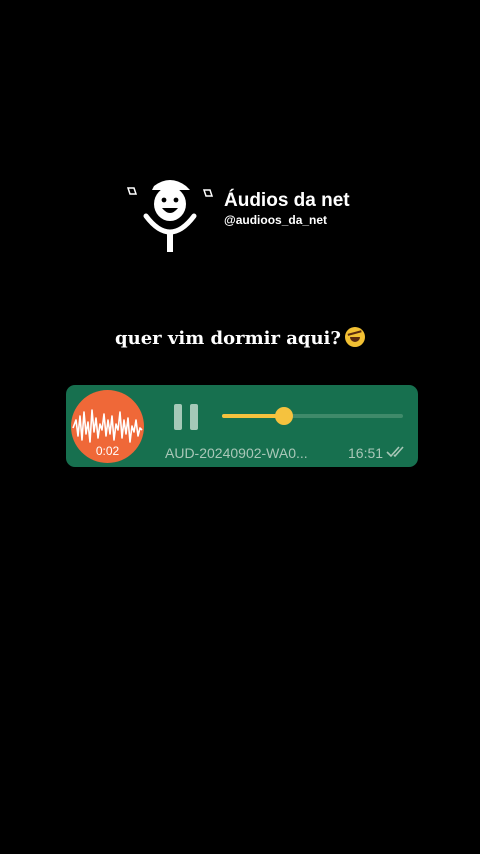 This screenshot has width=480, height=854. I want to click on brand-handle: @audioos_da_net, so click(276, 220).